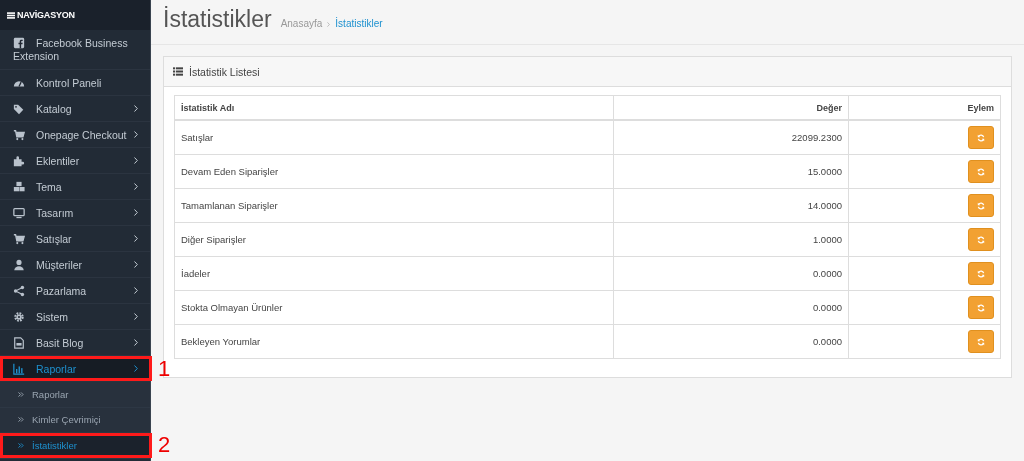  I want to click on submenu-item: Raporlar, so click(75, 395).